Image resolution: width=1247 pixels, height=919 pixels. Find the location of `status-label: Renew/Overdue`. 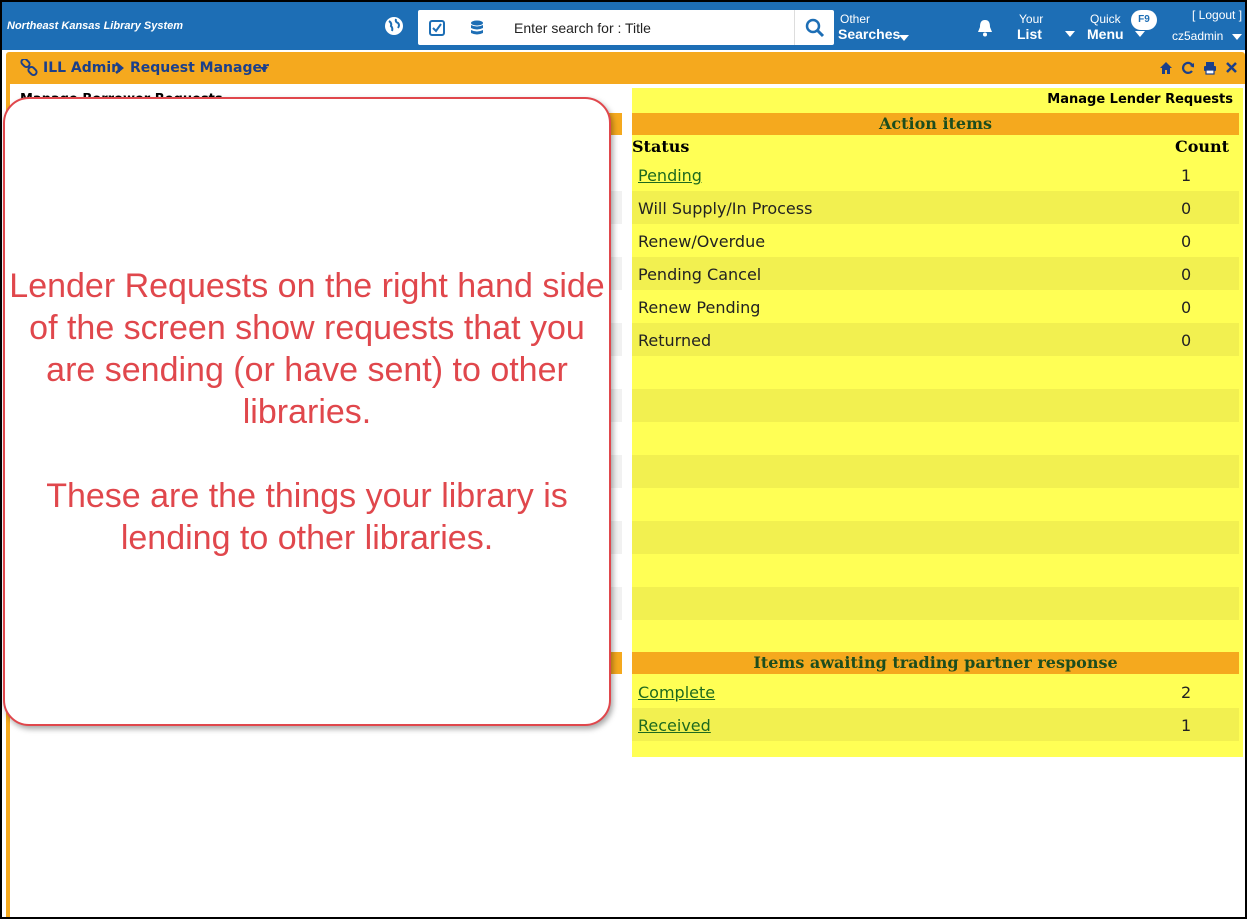

status-label: Renew/Overdue is located at coordinates (702, 241).